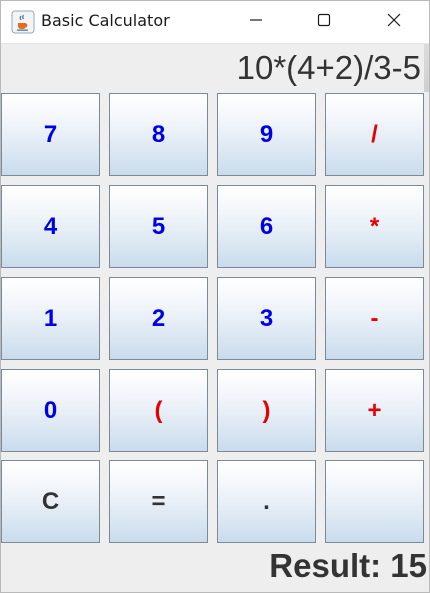 This screenshot has height=593, width=430. What do you see at coordinates (105, 20) in the screenshot?
I see `window-title: Basic Calculator` at bounding box center [105, 20].